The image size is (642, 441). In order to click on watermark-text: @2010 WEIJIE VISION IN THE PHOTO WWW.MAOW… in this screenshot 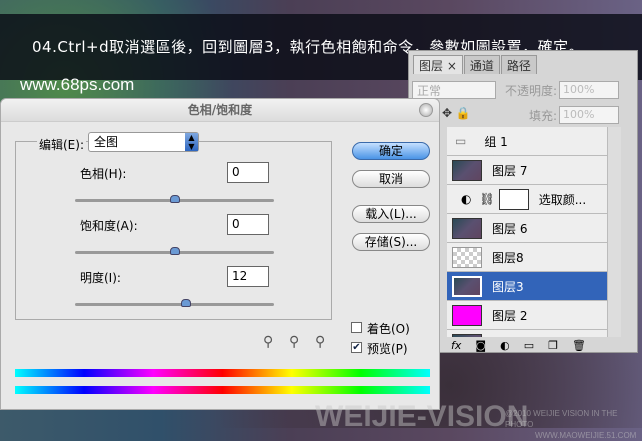, I will do `click(571, 424)`.